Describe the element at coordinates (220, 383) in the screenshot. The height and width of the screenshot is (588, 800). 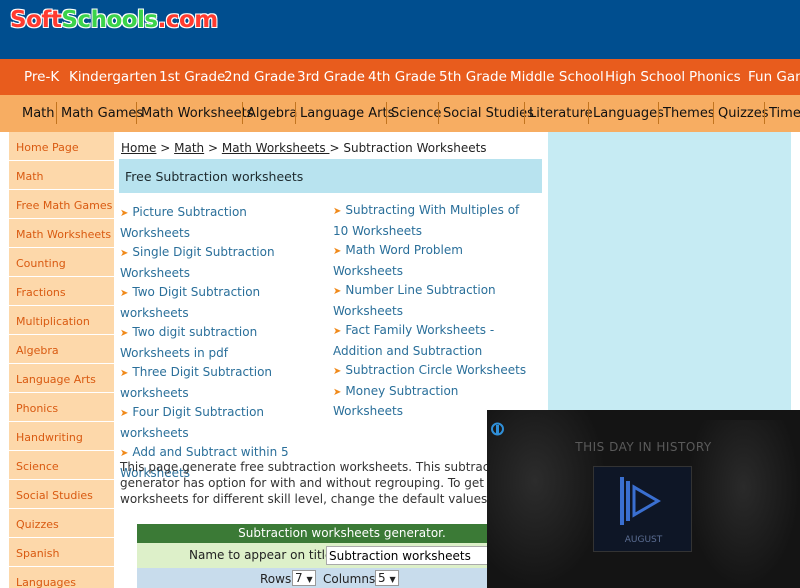
I see `worksheet-link: ➤ Three Digit Subtraction worksheets` at that location.